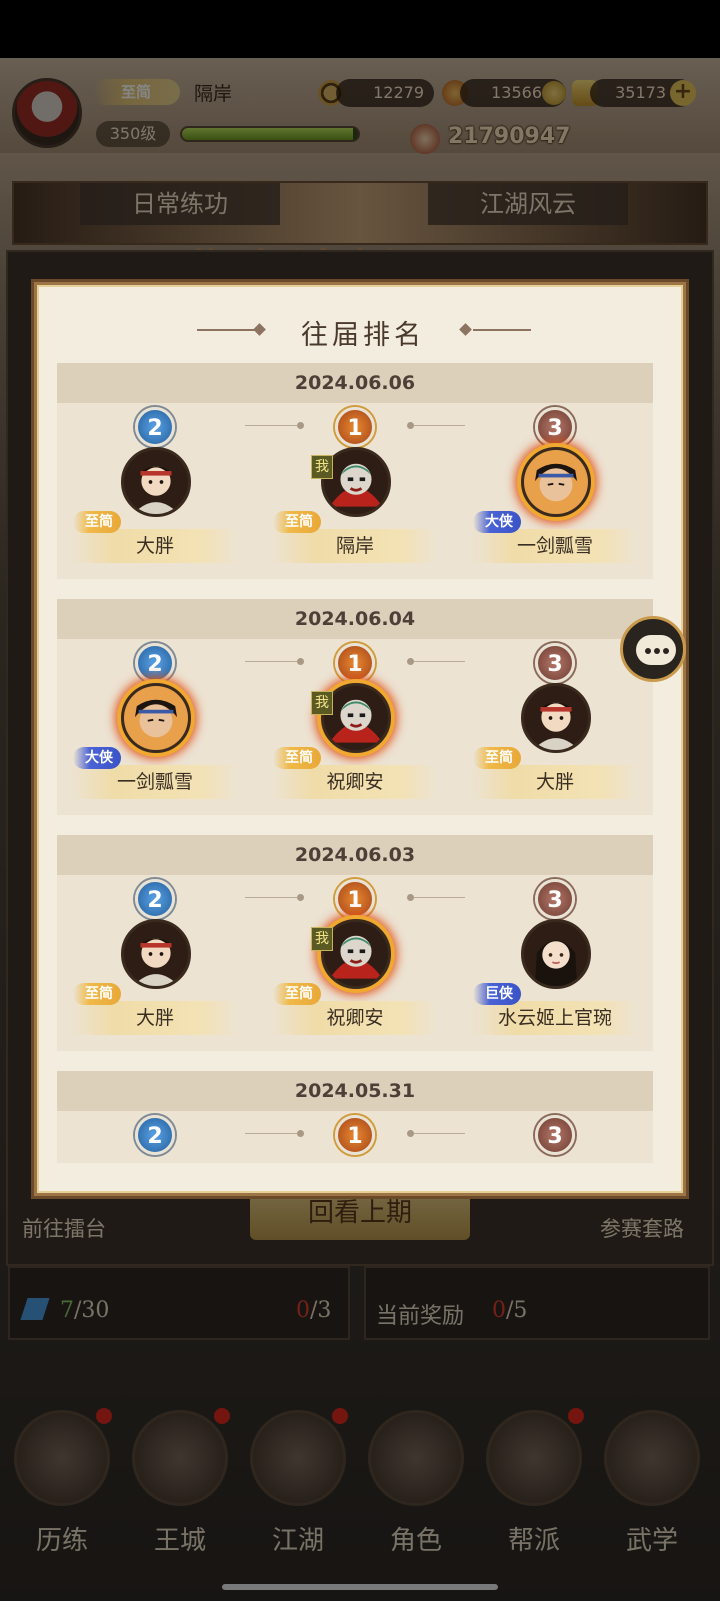 This screenshot has width=720, height=1601. I want to click on player-name: 隔岸, so click(354, 546).